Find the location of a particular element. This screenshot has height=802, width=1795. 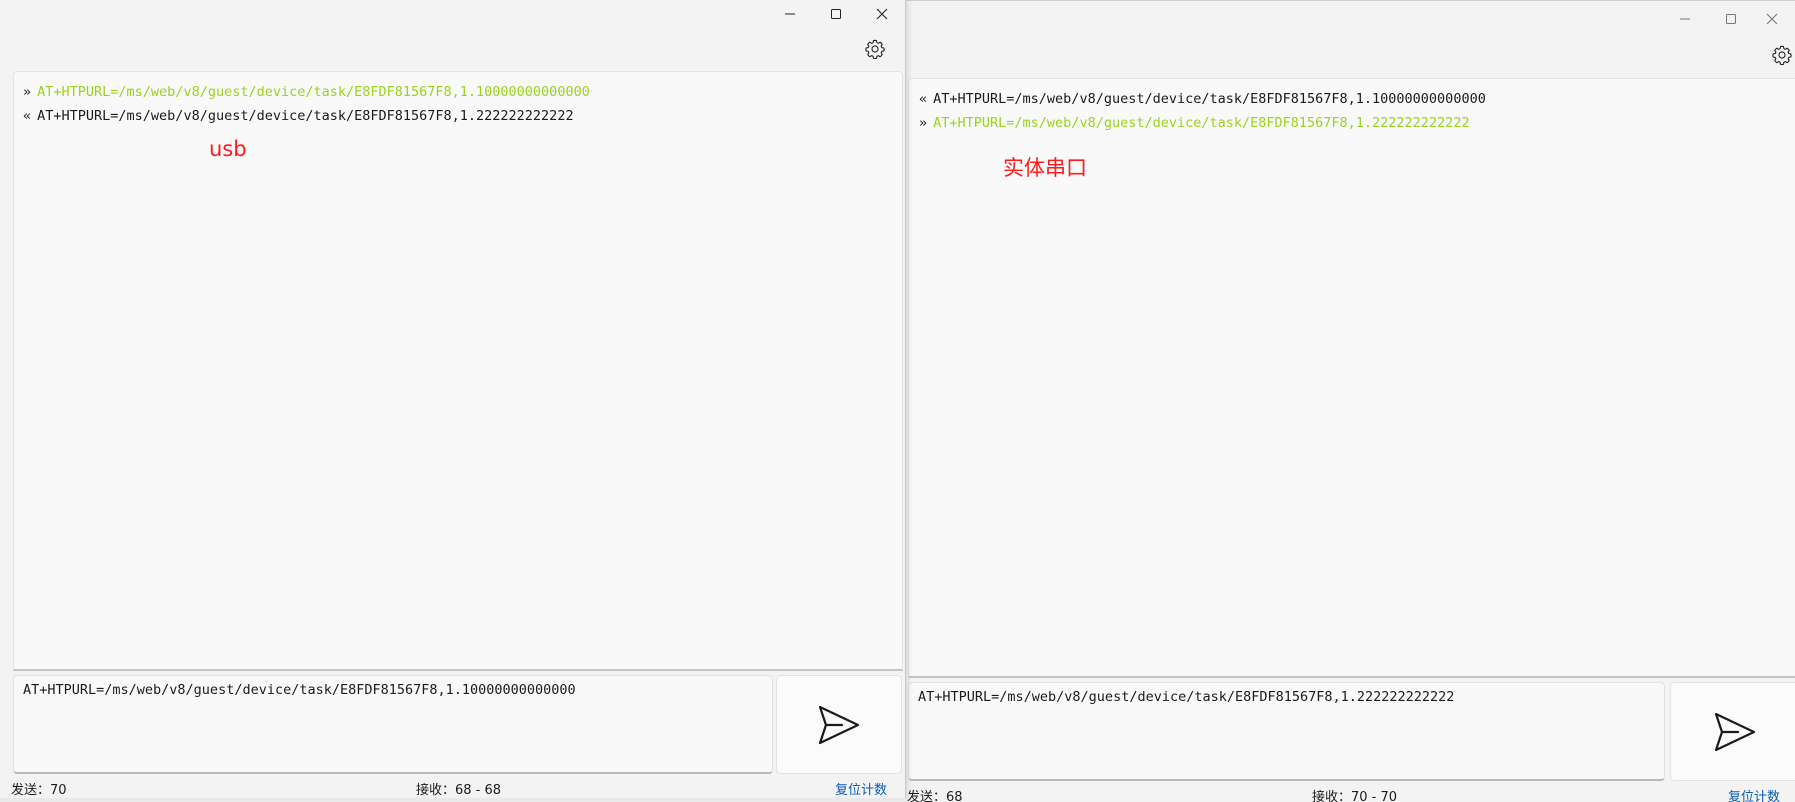

sent-count: 发送：68 is located at coordinates (935, 796).